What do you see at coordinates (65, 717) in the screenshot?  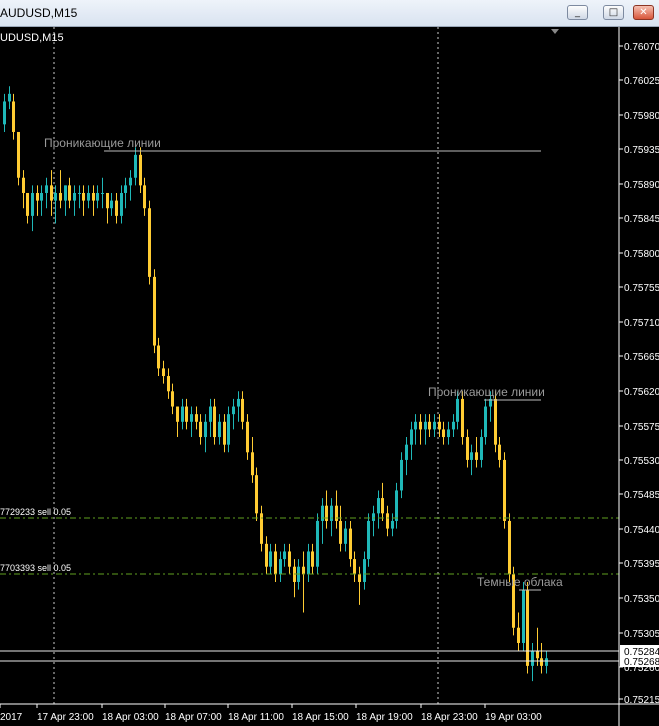 I see `time-label: 17 Apr 23:00` at bounding box center [65, 717].